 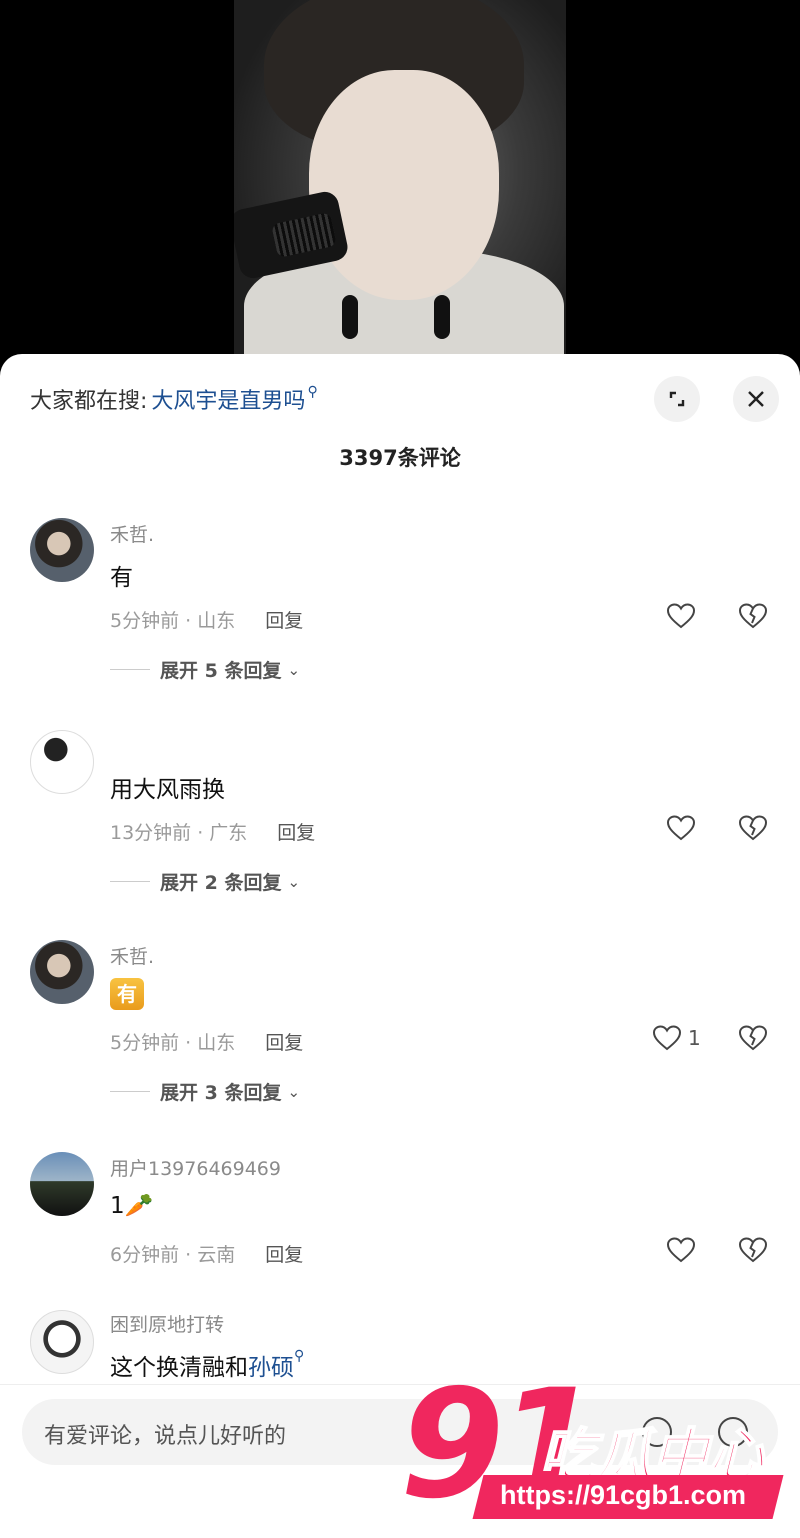 I want to click on watermark: 91 吃瓜中心 https://91cgb1.com, so click(x=595, y=1450).